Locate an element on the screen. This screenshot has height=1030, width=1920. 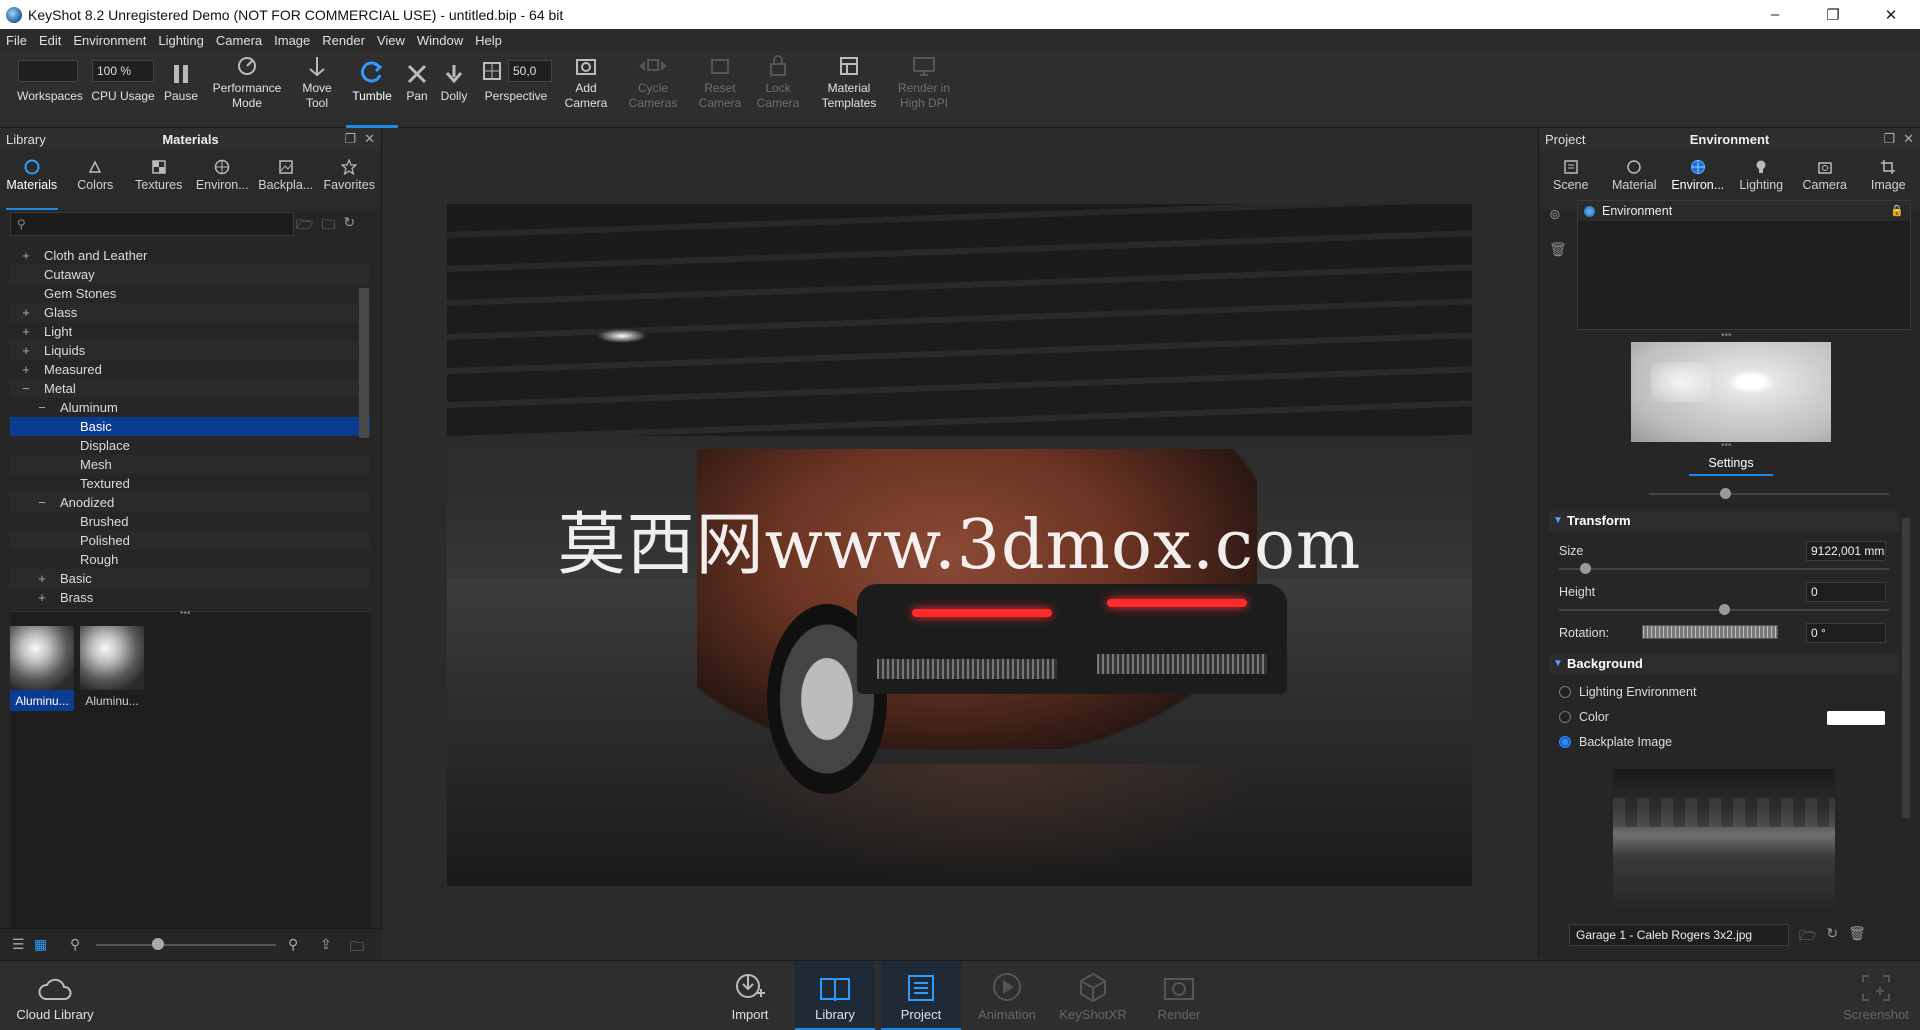
cloud-library-button: Cloud Library is located at coordinates (55, 995).